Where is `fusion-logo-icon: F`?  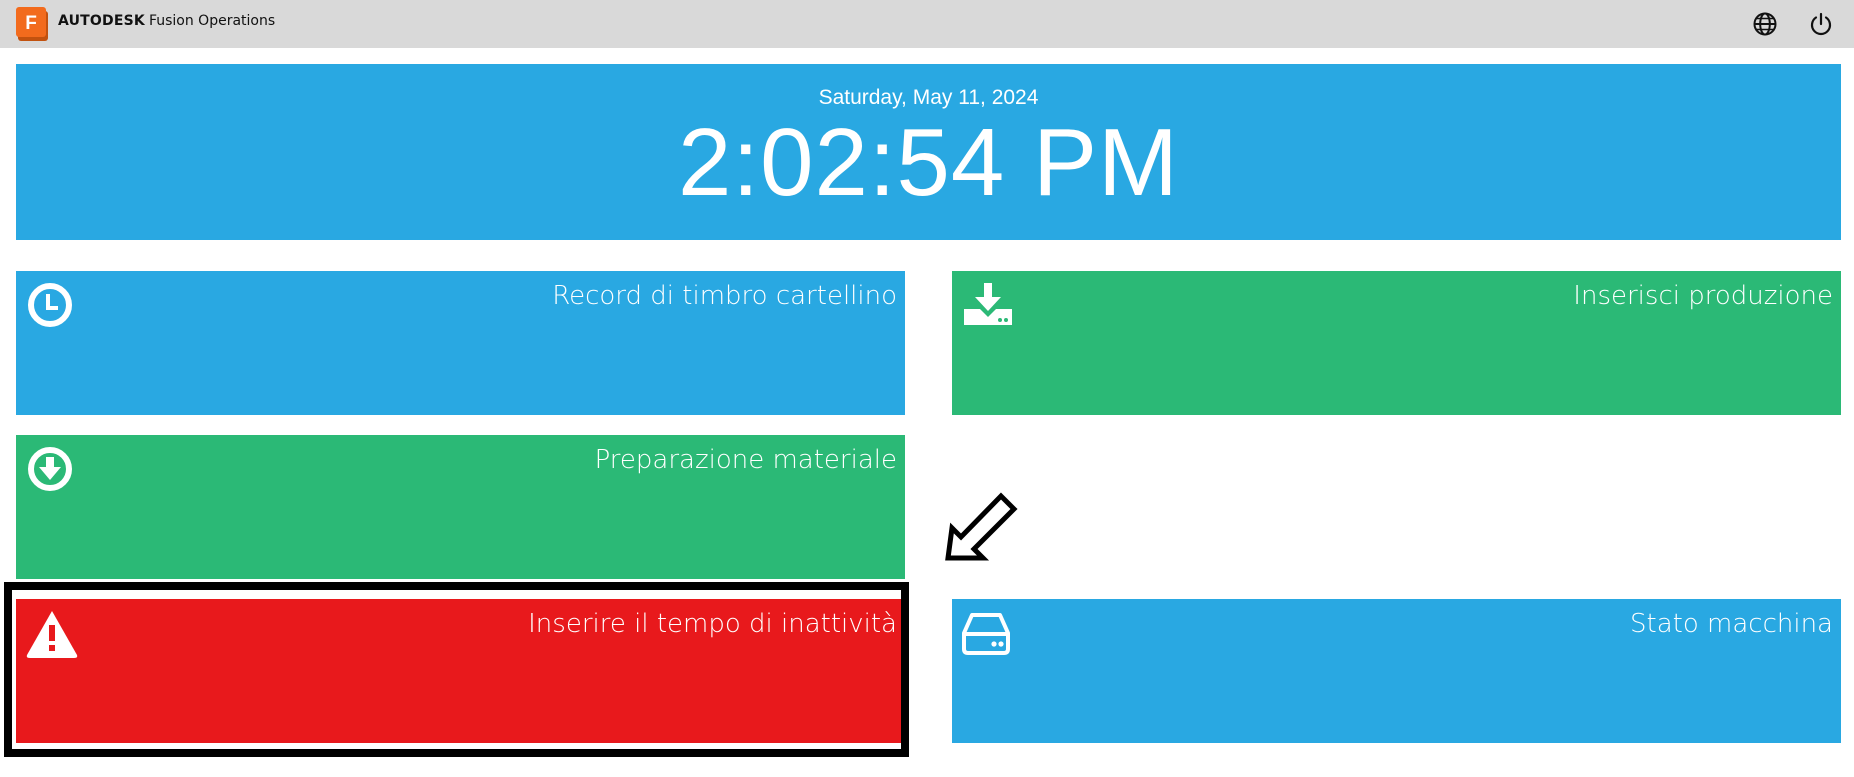
fusion-logo-icon: F is located at coordinates (32, 24).